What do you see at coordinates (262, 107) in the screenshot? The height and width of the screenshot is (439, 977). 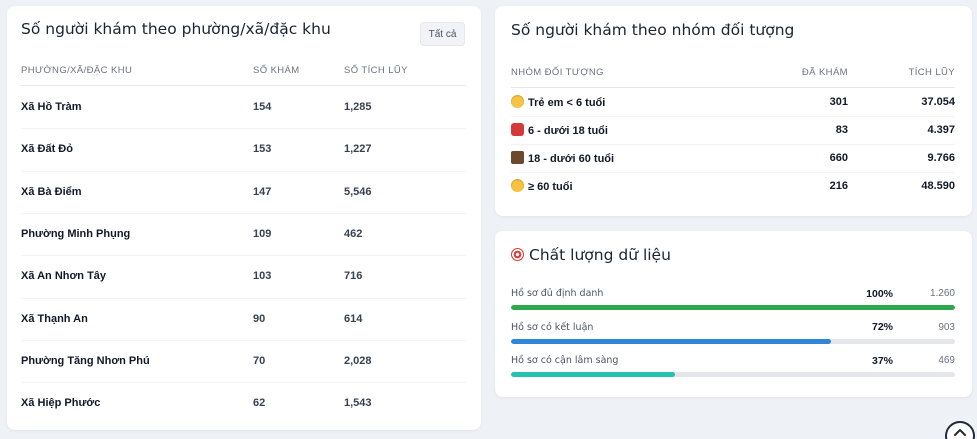 I see `ward-visits: 154` at bounding box center [262, 107].